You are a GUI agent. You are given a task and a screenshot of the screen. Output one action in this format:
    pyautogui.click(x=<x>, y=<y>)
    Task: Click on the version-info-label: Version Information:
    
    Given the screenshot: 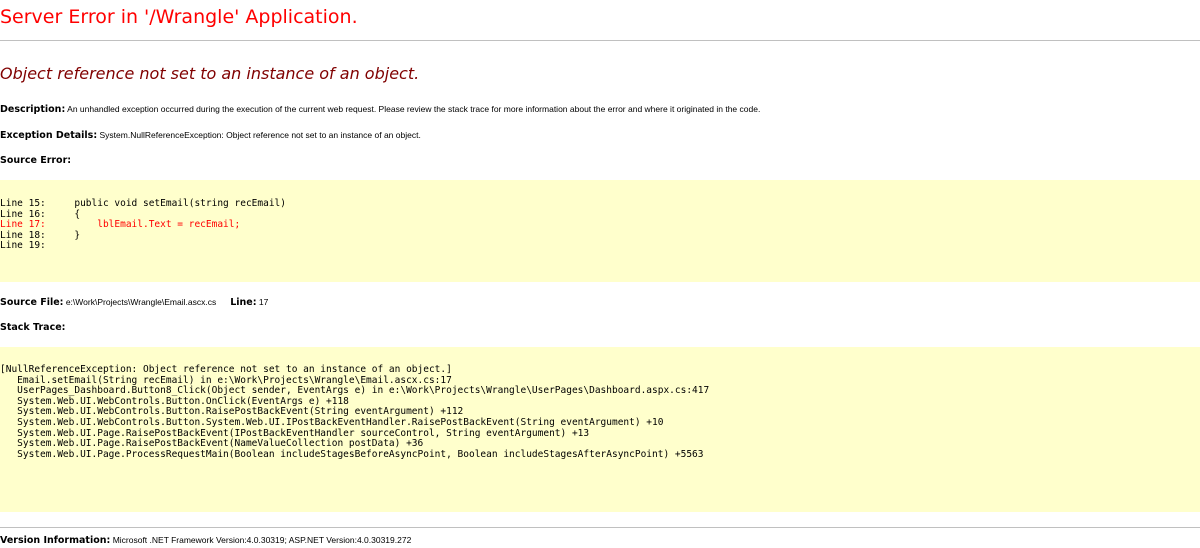 What is the action you would take?
    pyautogui.click(x=55, y=540)
    